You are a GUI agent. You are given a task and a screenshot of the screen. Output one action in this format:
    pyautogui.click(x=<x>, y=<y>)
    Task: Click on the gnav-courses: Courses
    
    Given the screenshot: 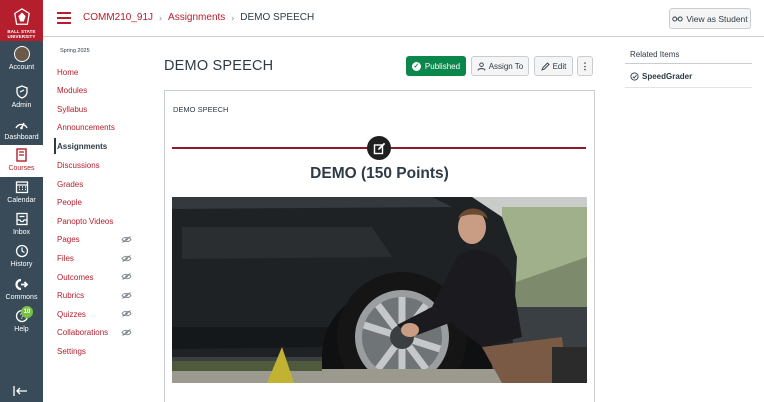 What is the action you would take?
    pyautogui.click(x=21, y=161)
    